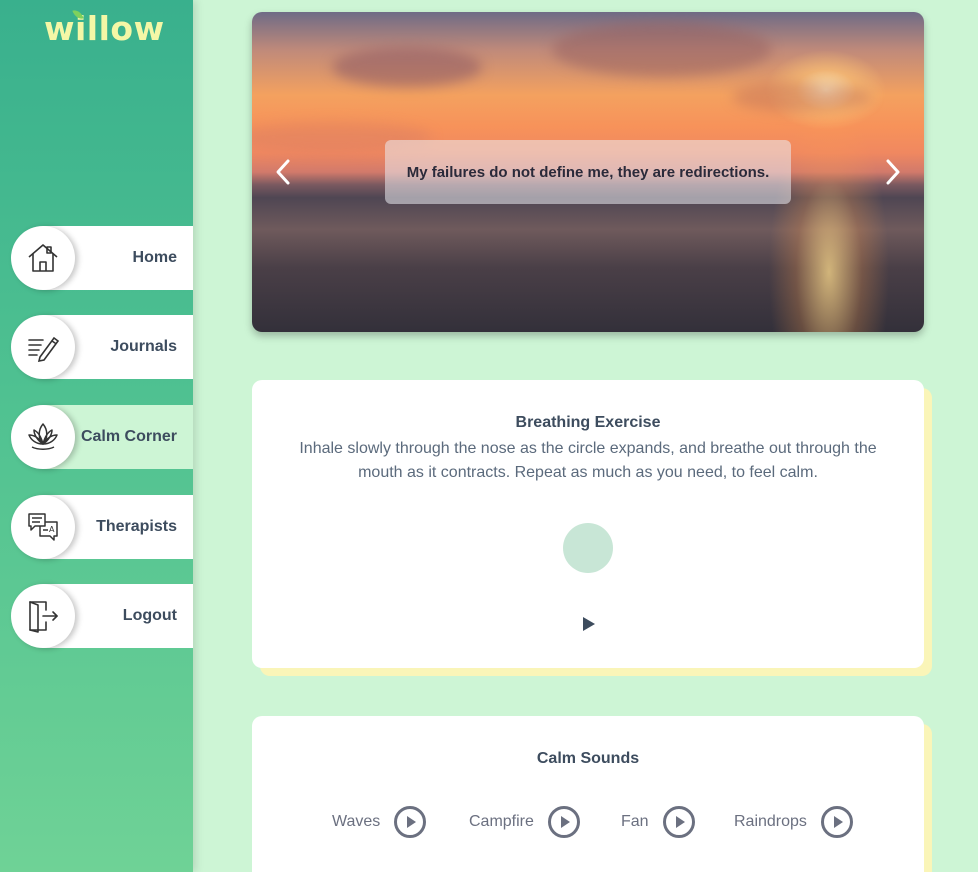  I want to click on sidebar-item-therapists: A Therapists, so click(102, 527).